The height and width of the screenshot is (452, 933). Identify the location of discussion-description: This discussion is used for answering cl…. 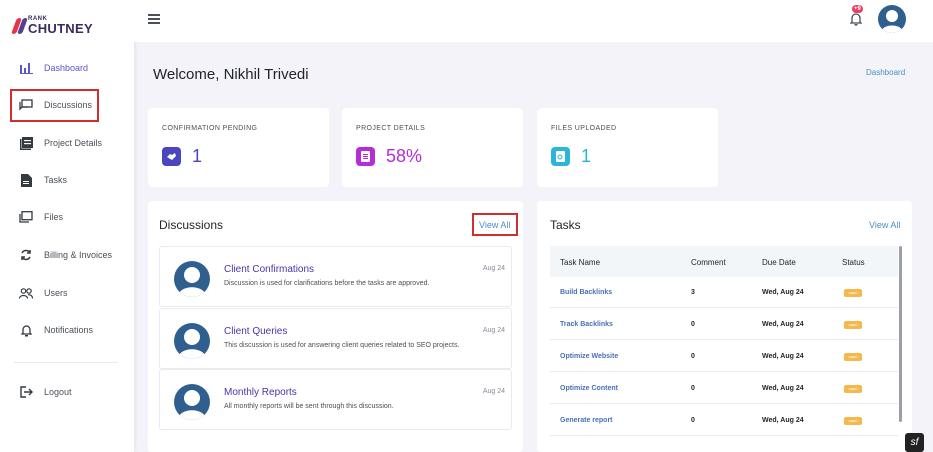
(342, 345).